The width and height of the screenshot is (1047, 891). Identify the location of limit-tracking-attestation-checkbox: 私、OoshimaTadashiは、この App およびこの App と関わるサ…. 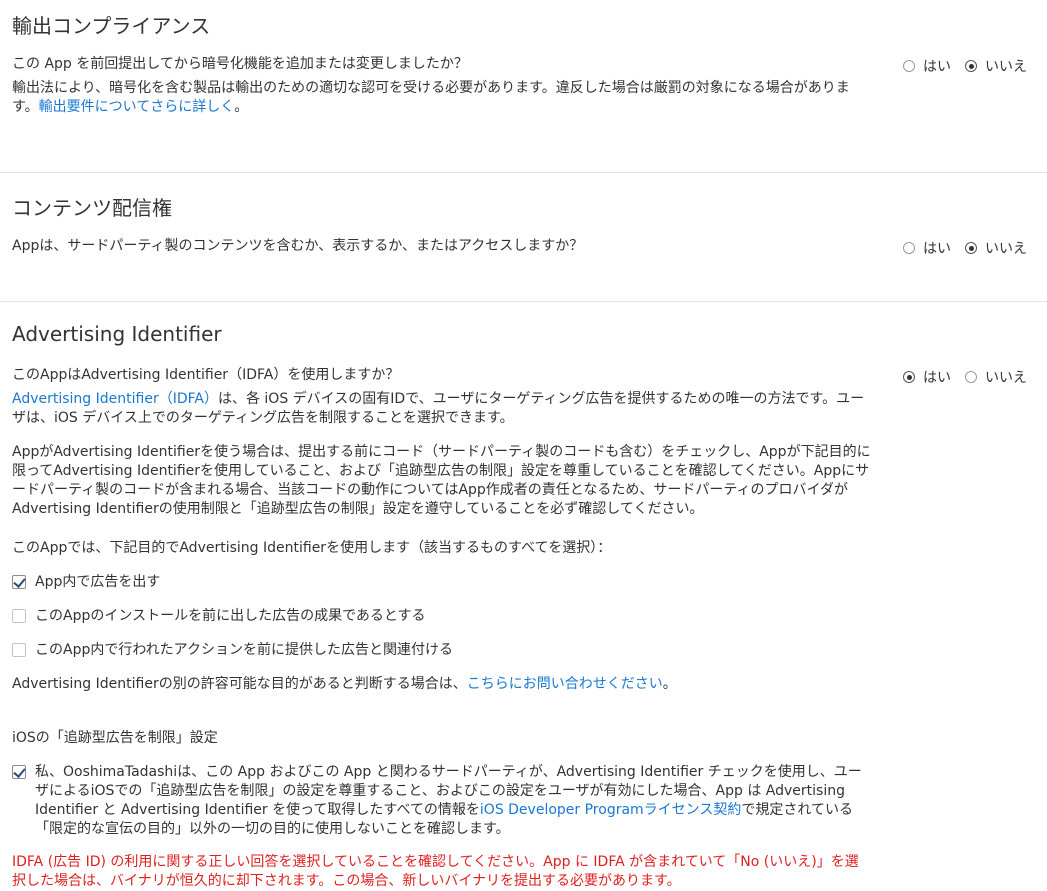
(442, 801).